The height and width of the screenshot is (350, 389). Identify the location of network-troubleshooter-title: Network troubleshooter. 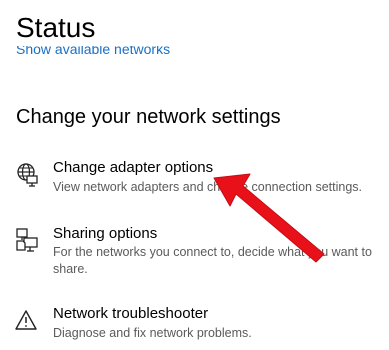
(130, 314).